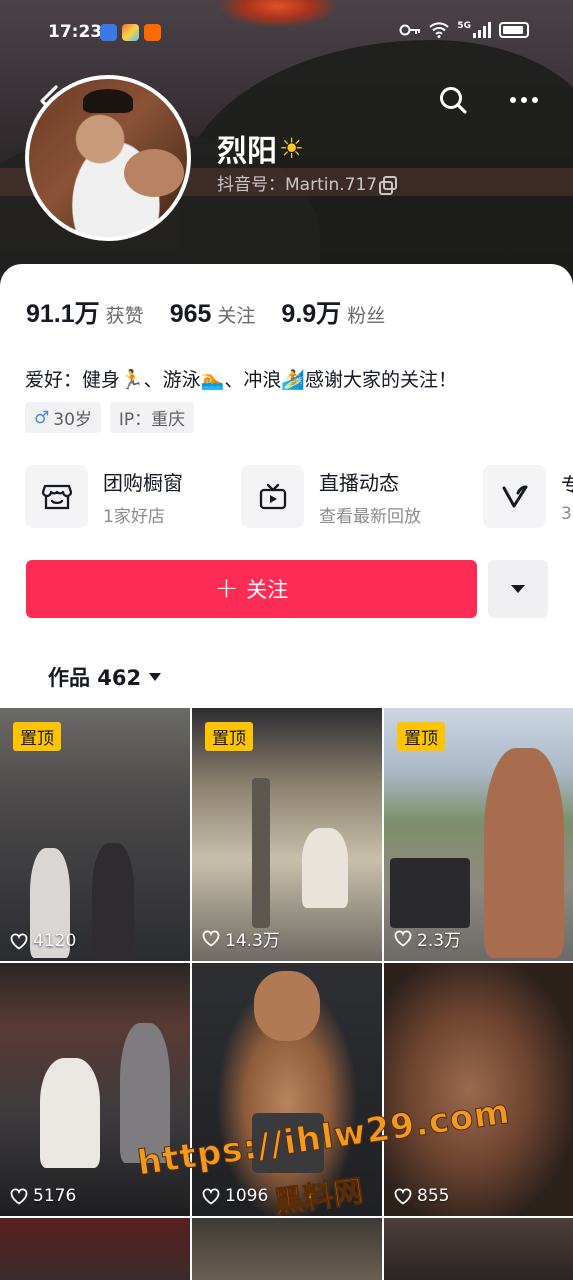 The width and height of the screenshot is (573, 1280). What do you see at coordinates (95, 678) in the screenshot?
I see `works-label: 作品 462` at bounding box center [95, 678].